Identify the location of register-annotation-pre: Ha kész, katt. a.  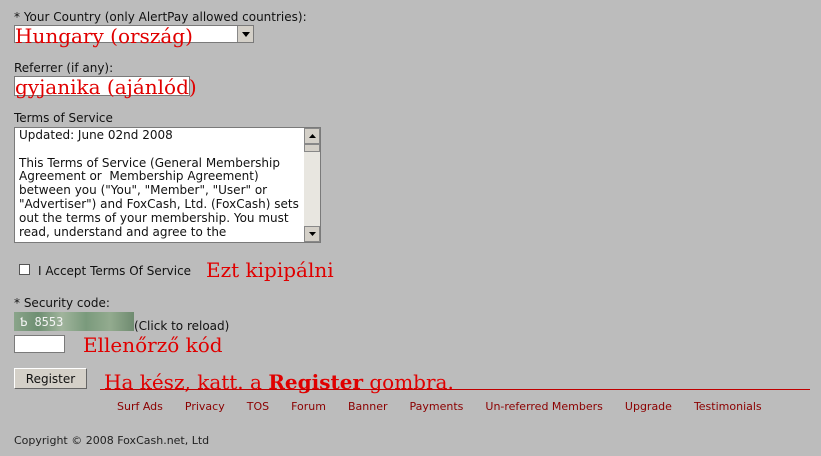
(186, 382).